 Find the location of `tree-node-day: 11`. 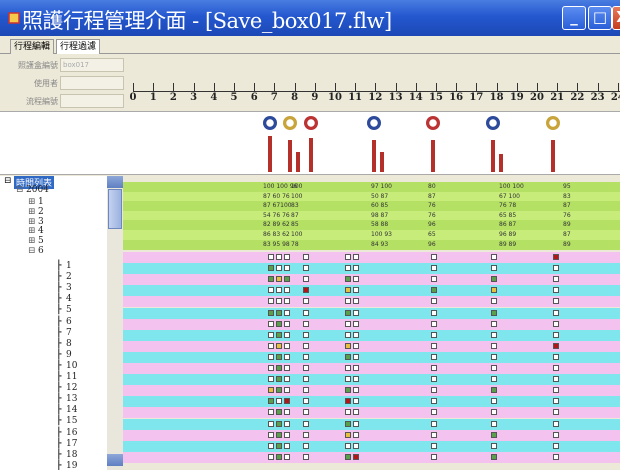

tree-node-day: 11 is located at coordinates (71, 377).